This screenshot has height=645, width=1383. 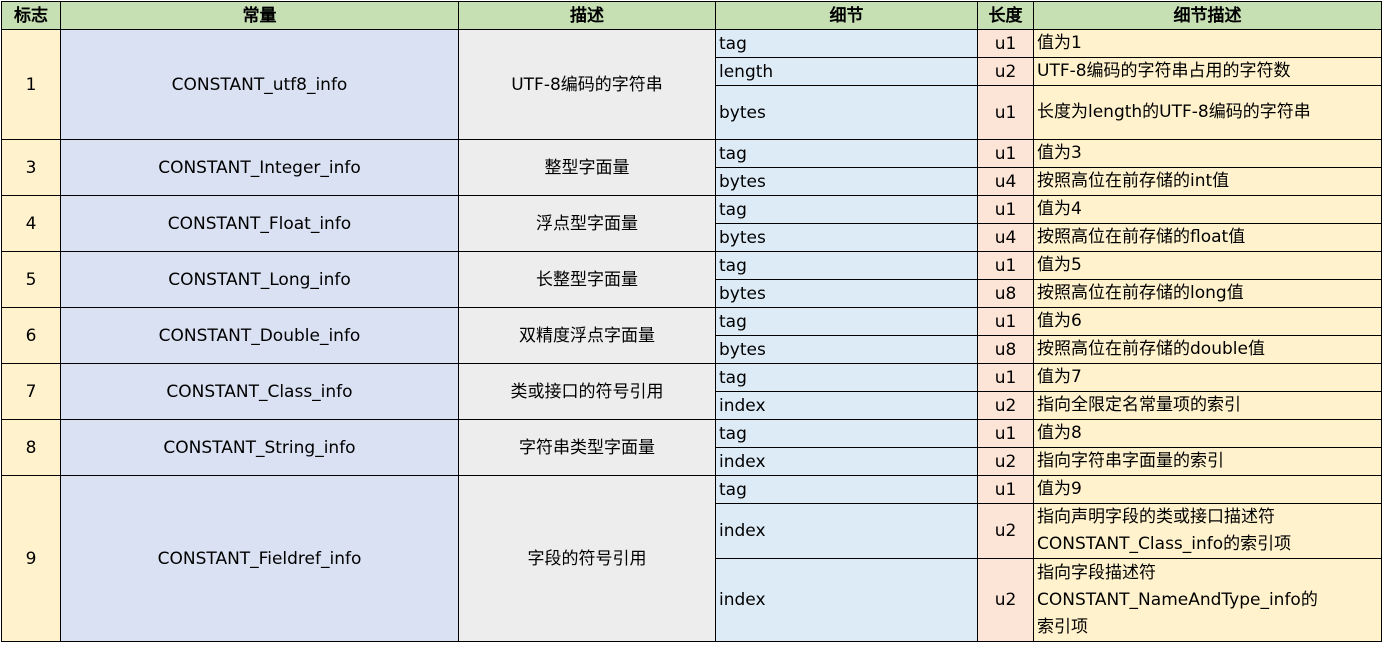 I want to click on header-detail: 细节, so click(x=846, y=15).